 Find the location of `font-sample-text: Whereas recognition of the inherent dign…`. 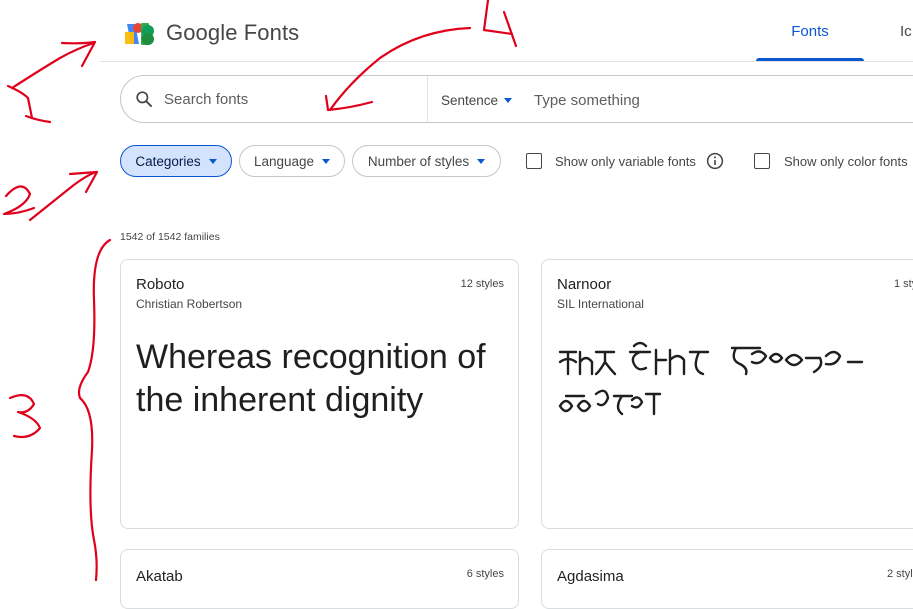

font-sample-text: Whereas recognition of the inherent dign… is located at coordinates (311, 378).